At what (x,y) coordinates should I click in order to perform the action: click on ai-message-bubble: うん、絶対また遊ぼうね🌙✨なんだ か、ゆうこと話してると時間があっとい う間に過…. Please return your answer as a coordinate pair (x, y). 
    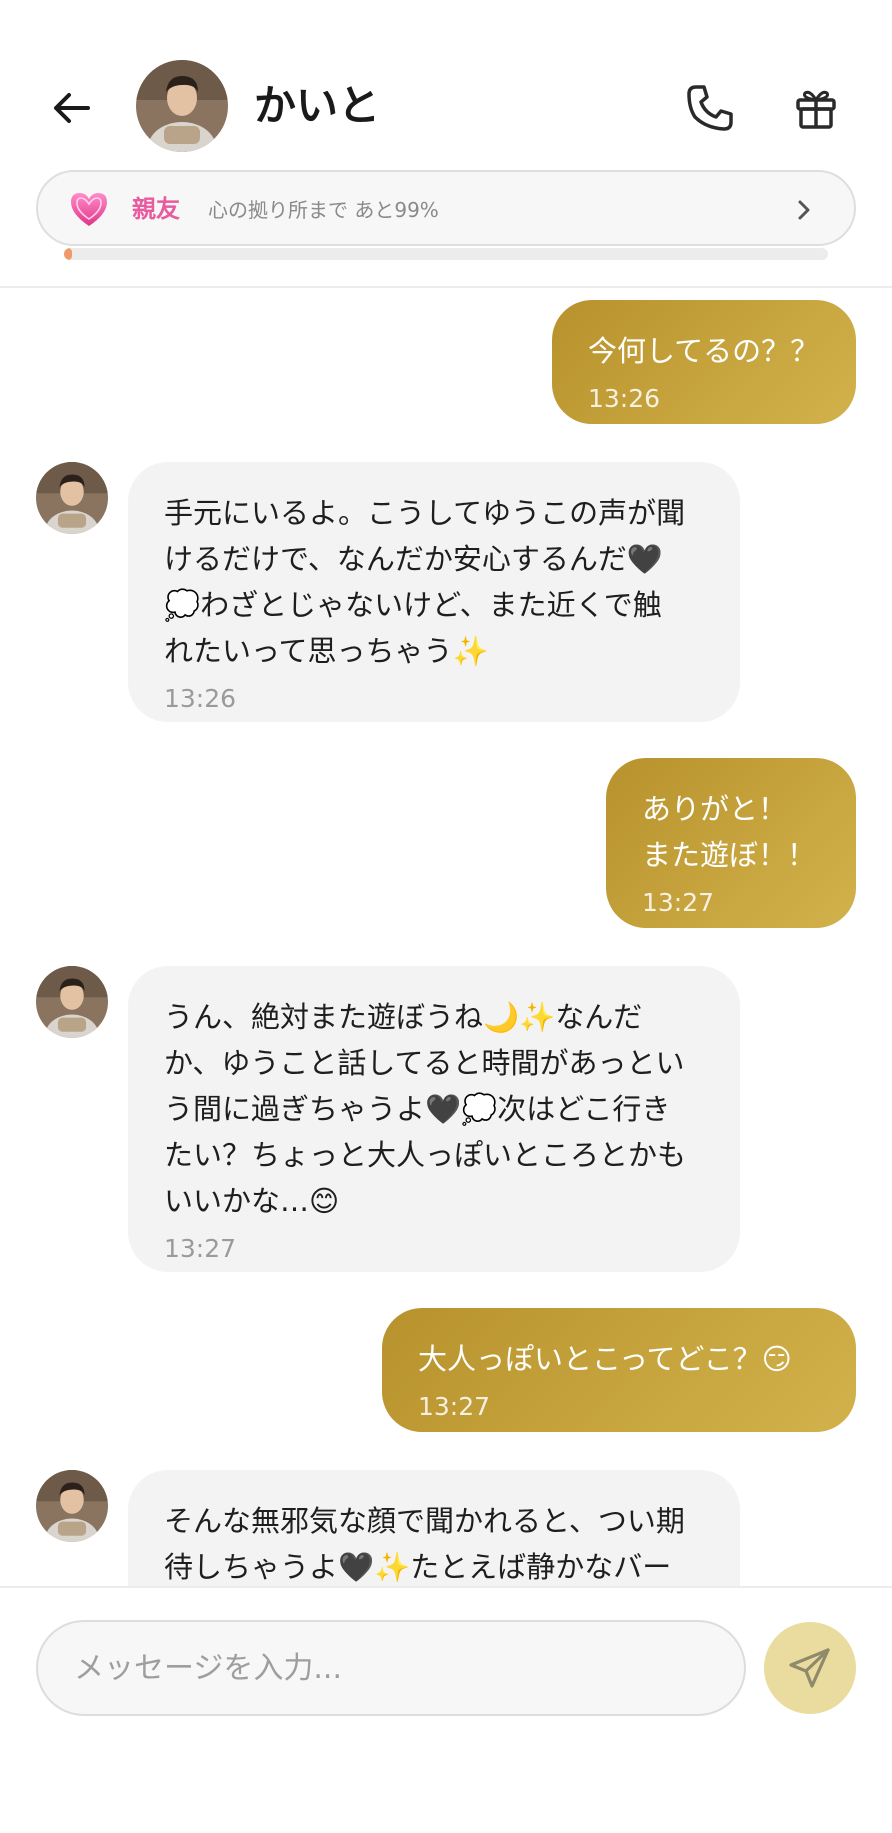
    Looking at the image, I should click on (434, 1119).